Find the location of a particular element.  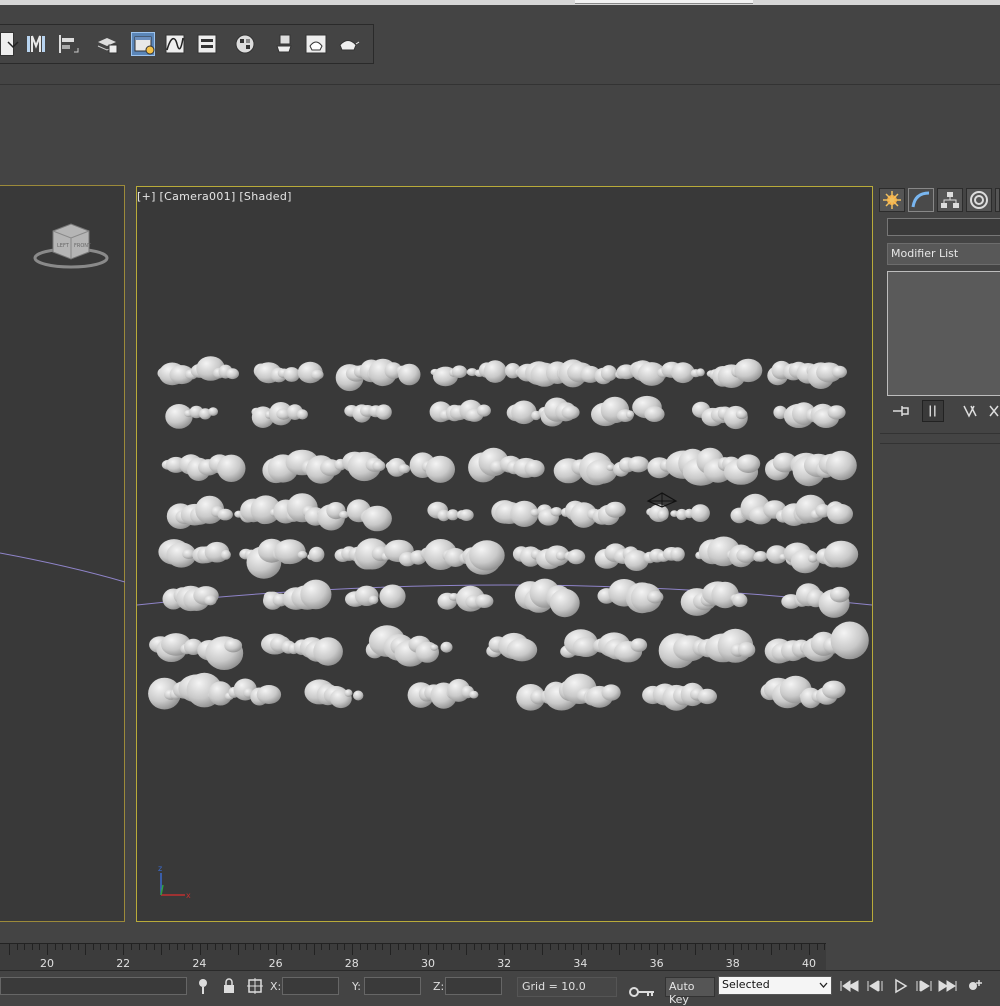

make-unique-icon is located at coordinates (971, 411).